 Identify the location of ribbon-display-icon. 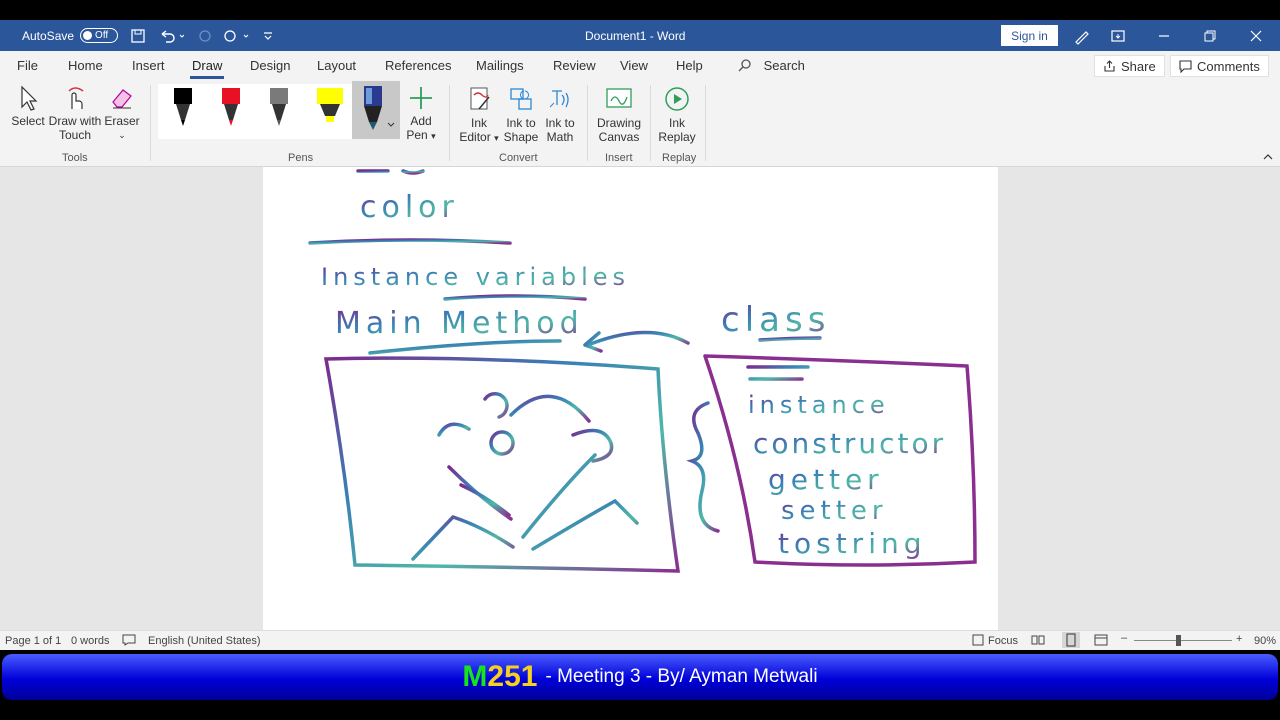
(1118, 35).